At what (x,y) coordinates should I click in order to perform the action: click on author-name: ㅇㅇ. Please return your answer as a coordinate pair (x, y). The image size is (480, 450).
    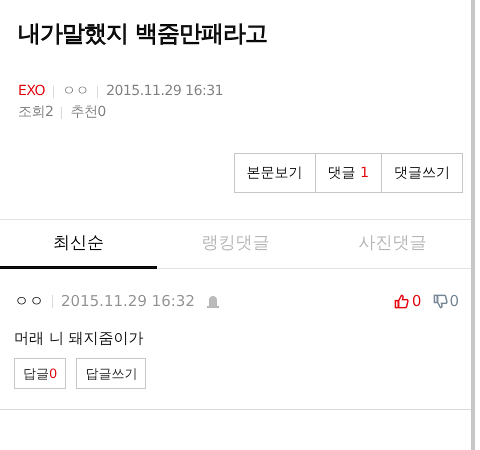
    Looking at the image, I should click on (76, 91).